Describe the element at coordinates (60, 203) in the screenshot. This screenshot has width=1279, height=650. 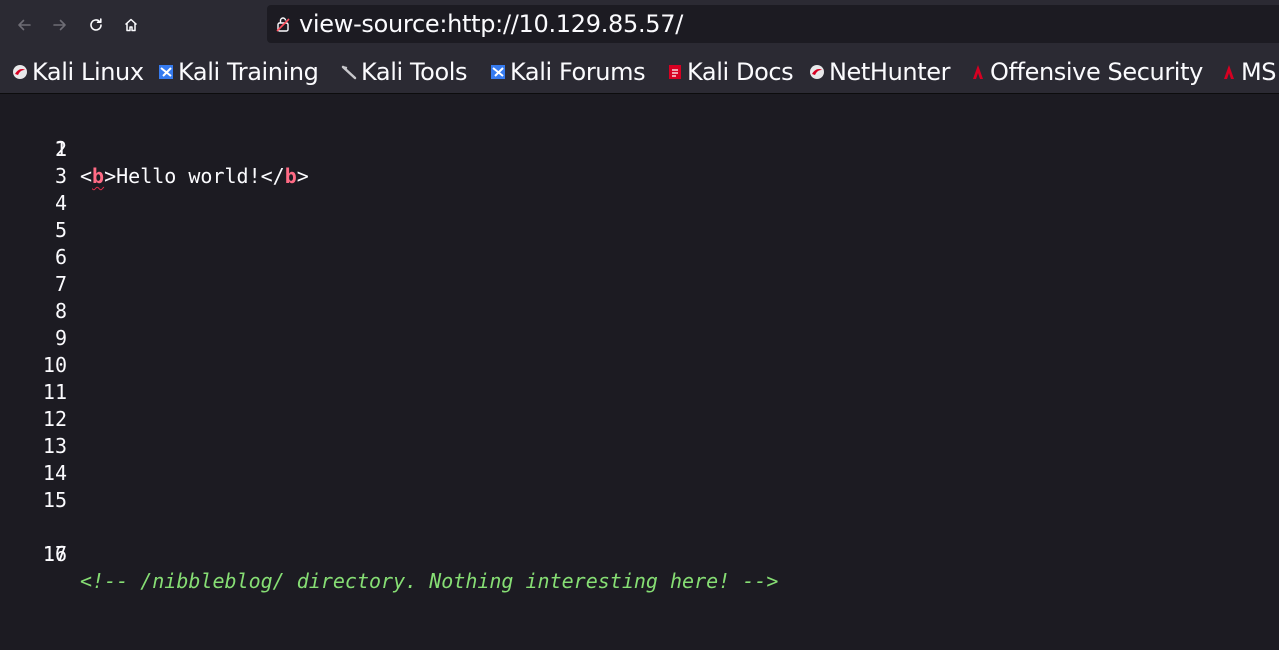
I see `line-number: 4` at that location.